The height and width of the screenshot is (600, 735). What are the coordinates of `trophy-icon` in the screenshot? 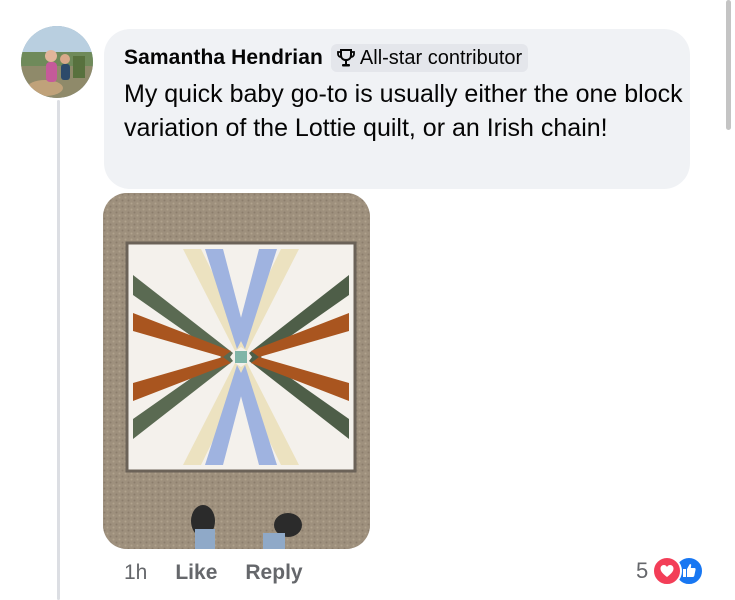 It's located at (346, 58).